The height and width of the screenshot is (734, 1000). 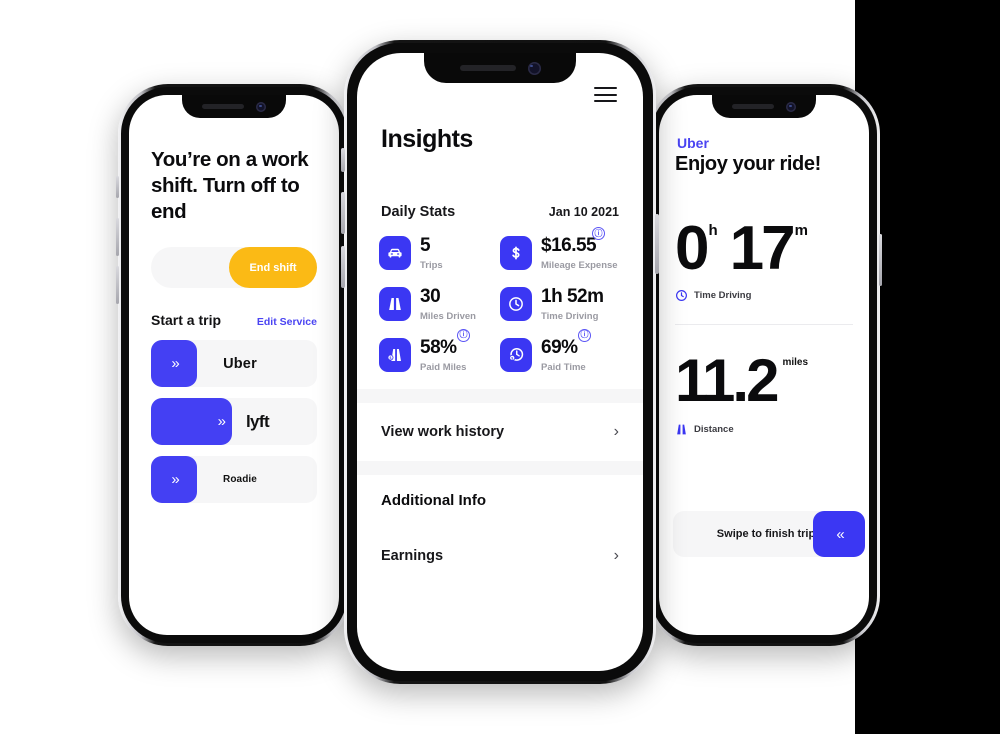 I want to click on left-phone-volume-down, so click(x=117, y=285).